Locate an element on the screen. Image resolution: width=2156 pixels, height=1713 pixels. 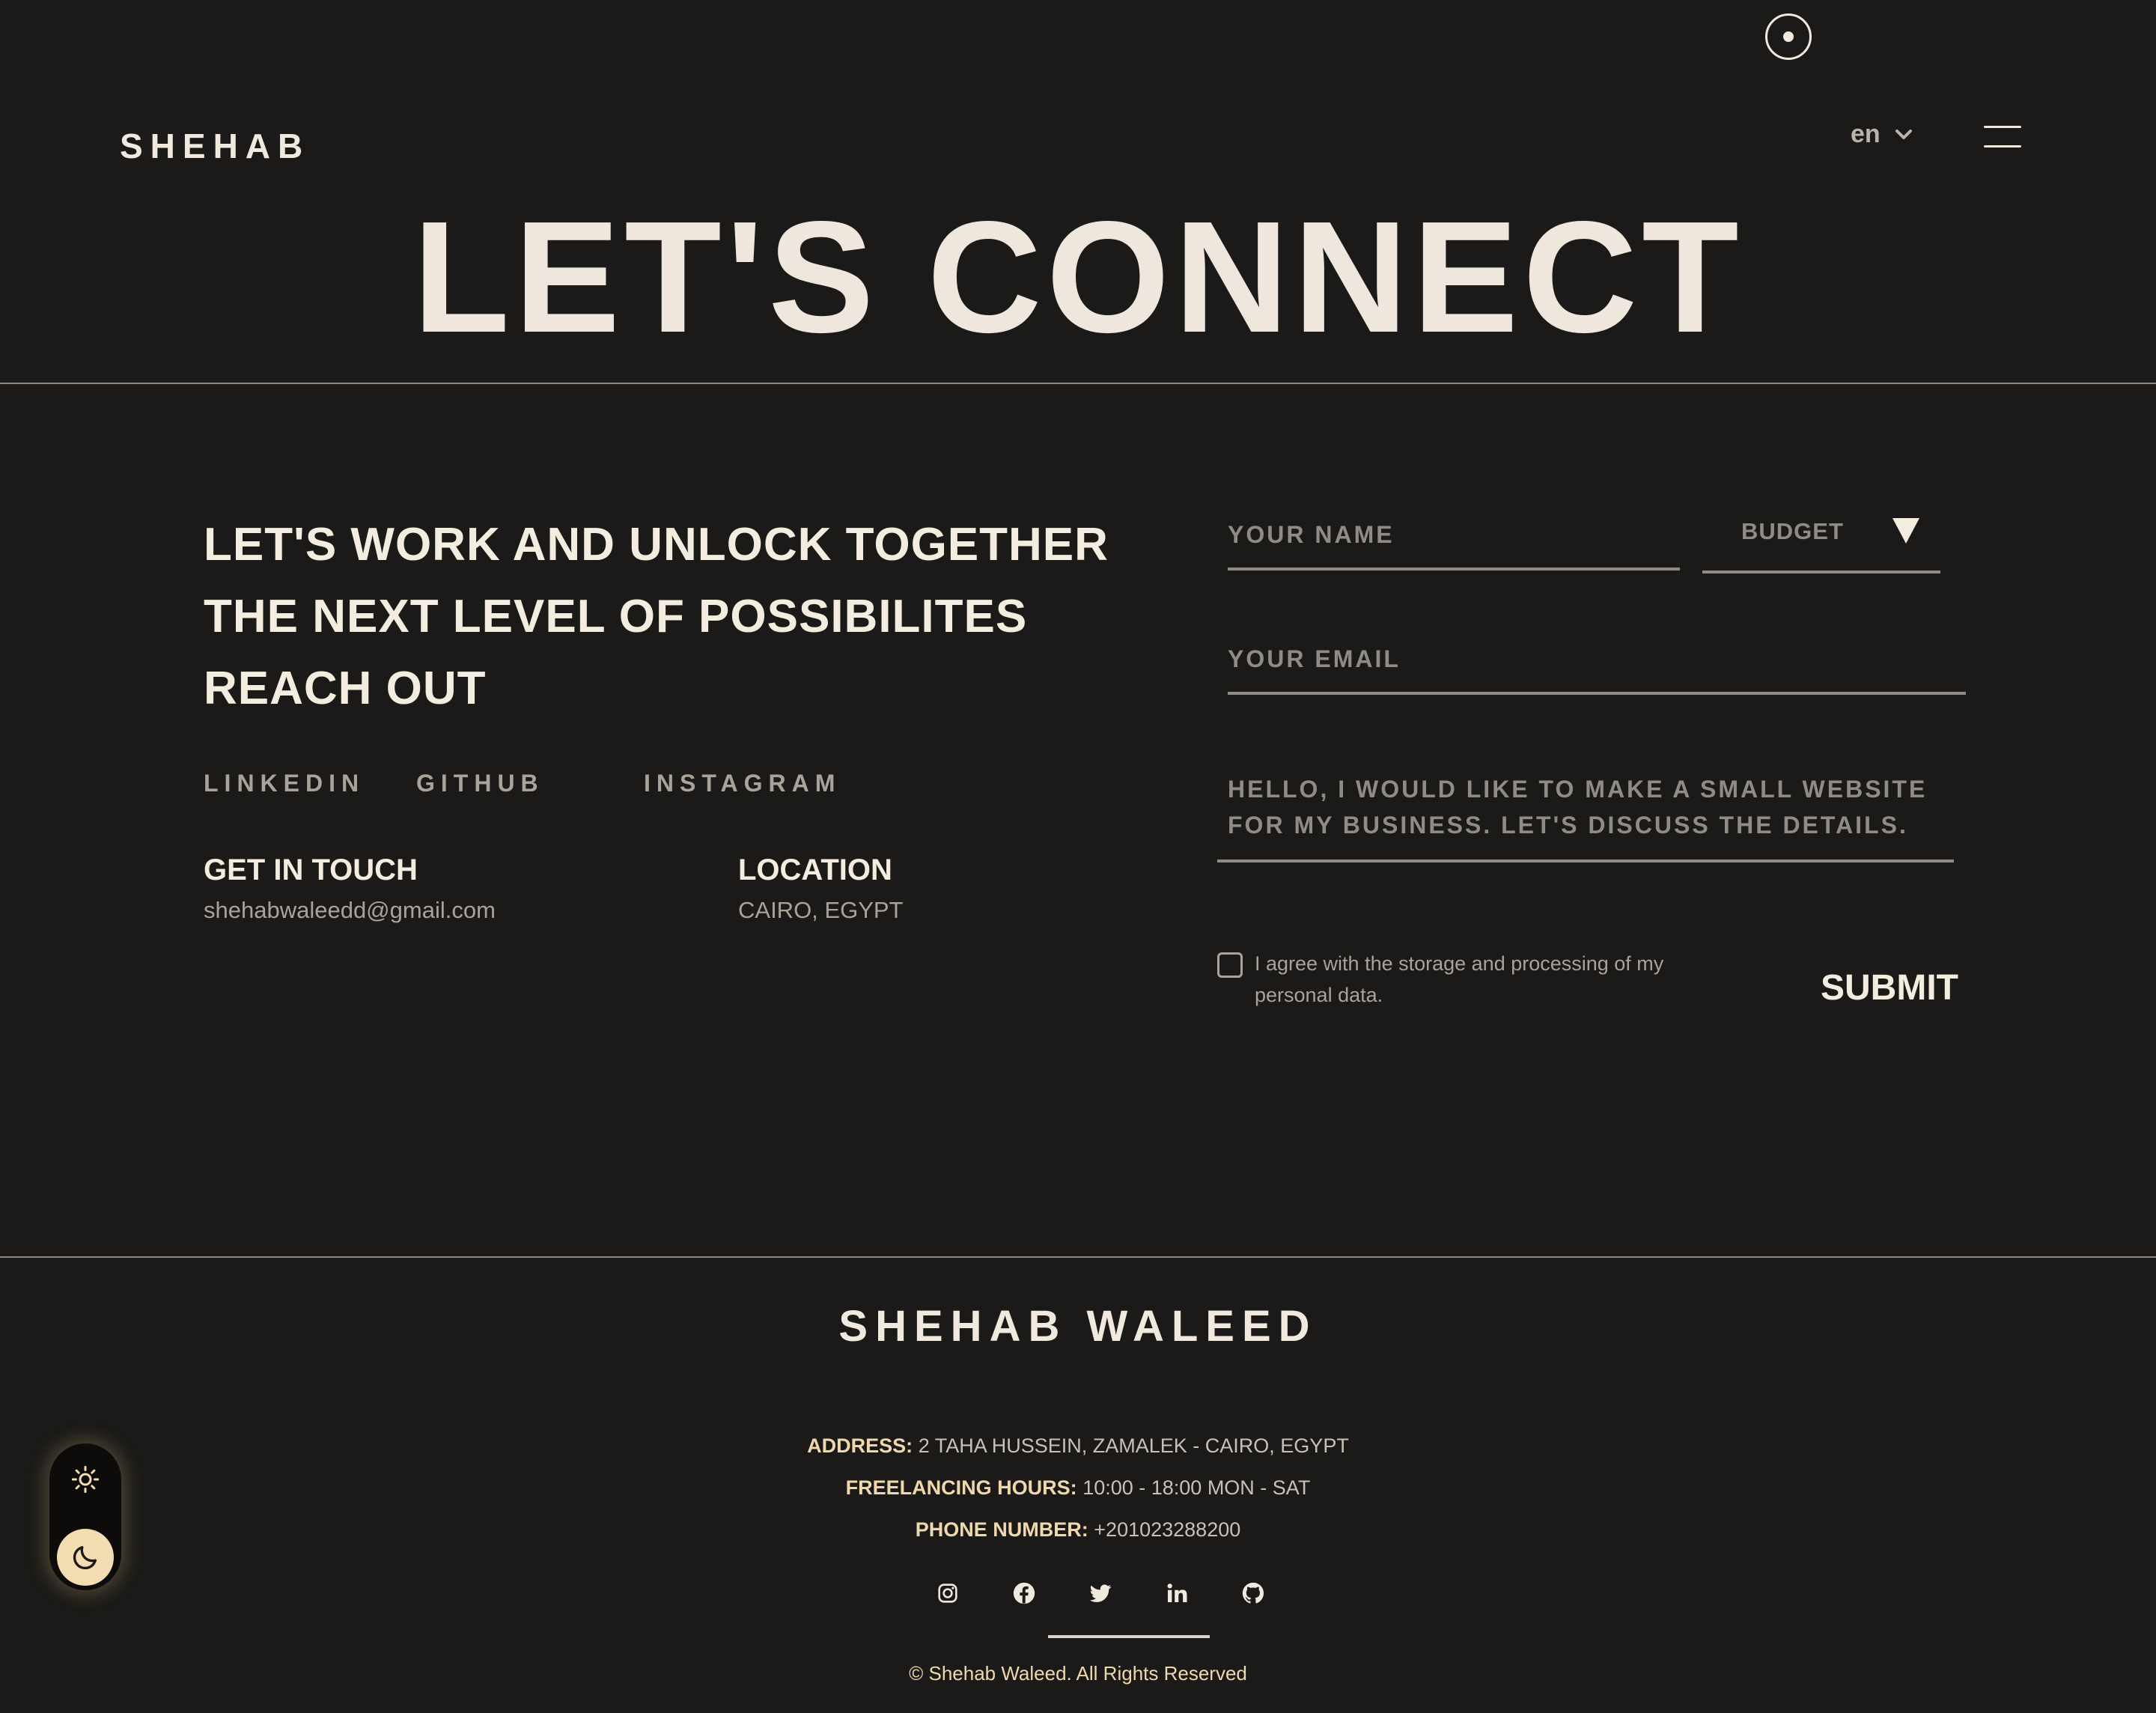
consent-checkbox is located at coordinates (1230, 965).